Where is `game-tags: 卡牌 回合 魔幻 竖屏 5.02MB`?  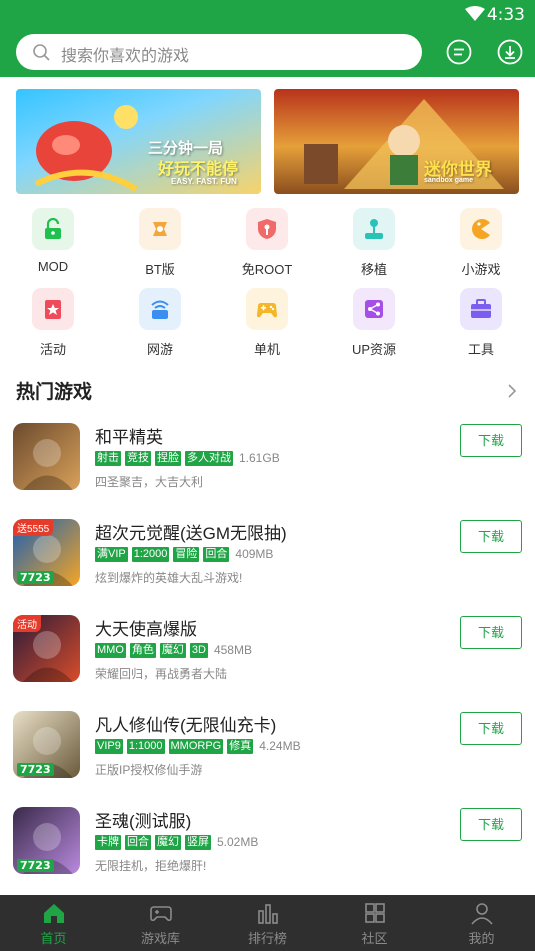
game-tags: 卡牌 回合 魔幻 竖屏 5.02MB is located at coordinates (176, 842).